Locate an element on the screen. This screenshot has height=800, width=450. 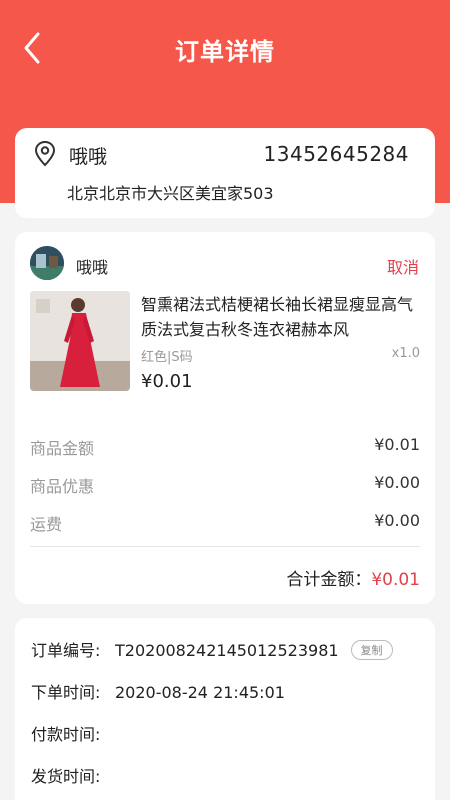
ship-time-label: 发货时间: is located at coordinates (66, 776).